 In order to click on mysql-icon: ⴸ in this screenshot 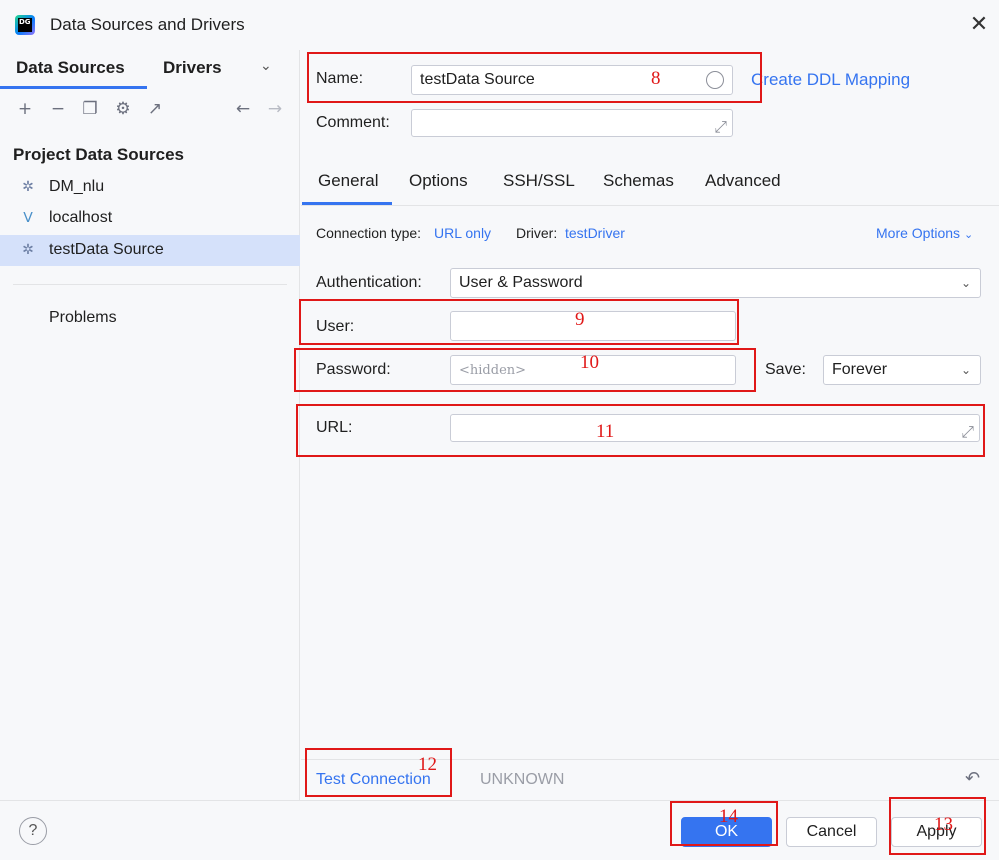, I will do `click(28, 218)`.